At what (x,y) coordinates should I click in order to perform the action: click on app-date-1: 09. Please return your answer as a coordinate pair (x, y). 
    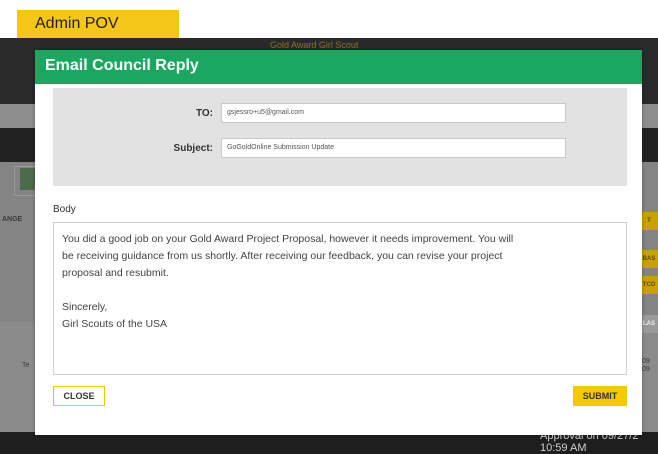
    Looking at the image, I should click on (646, 361).